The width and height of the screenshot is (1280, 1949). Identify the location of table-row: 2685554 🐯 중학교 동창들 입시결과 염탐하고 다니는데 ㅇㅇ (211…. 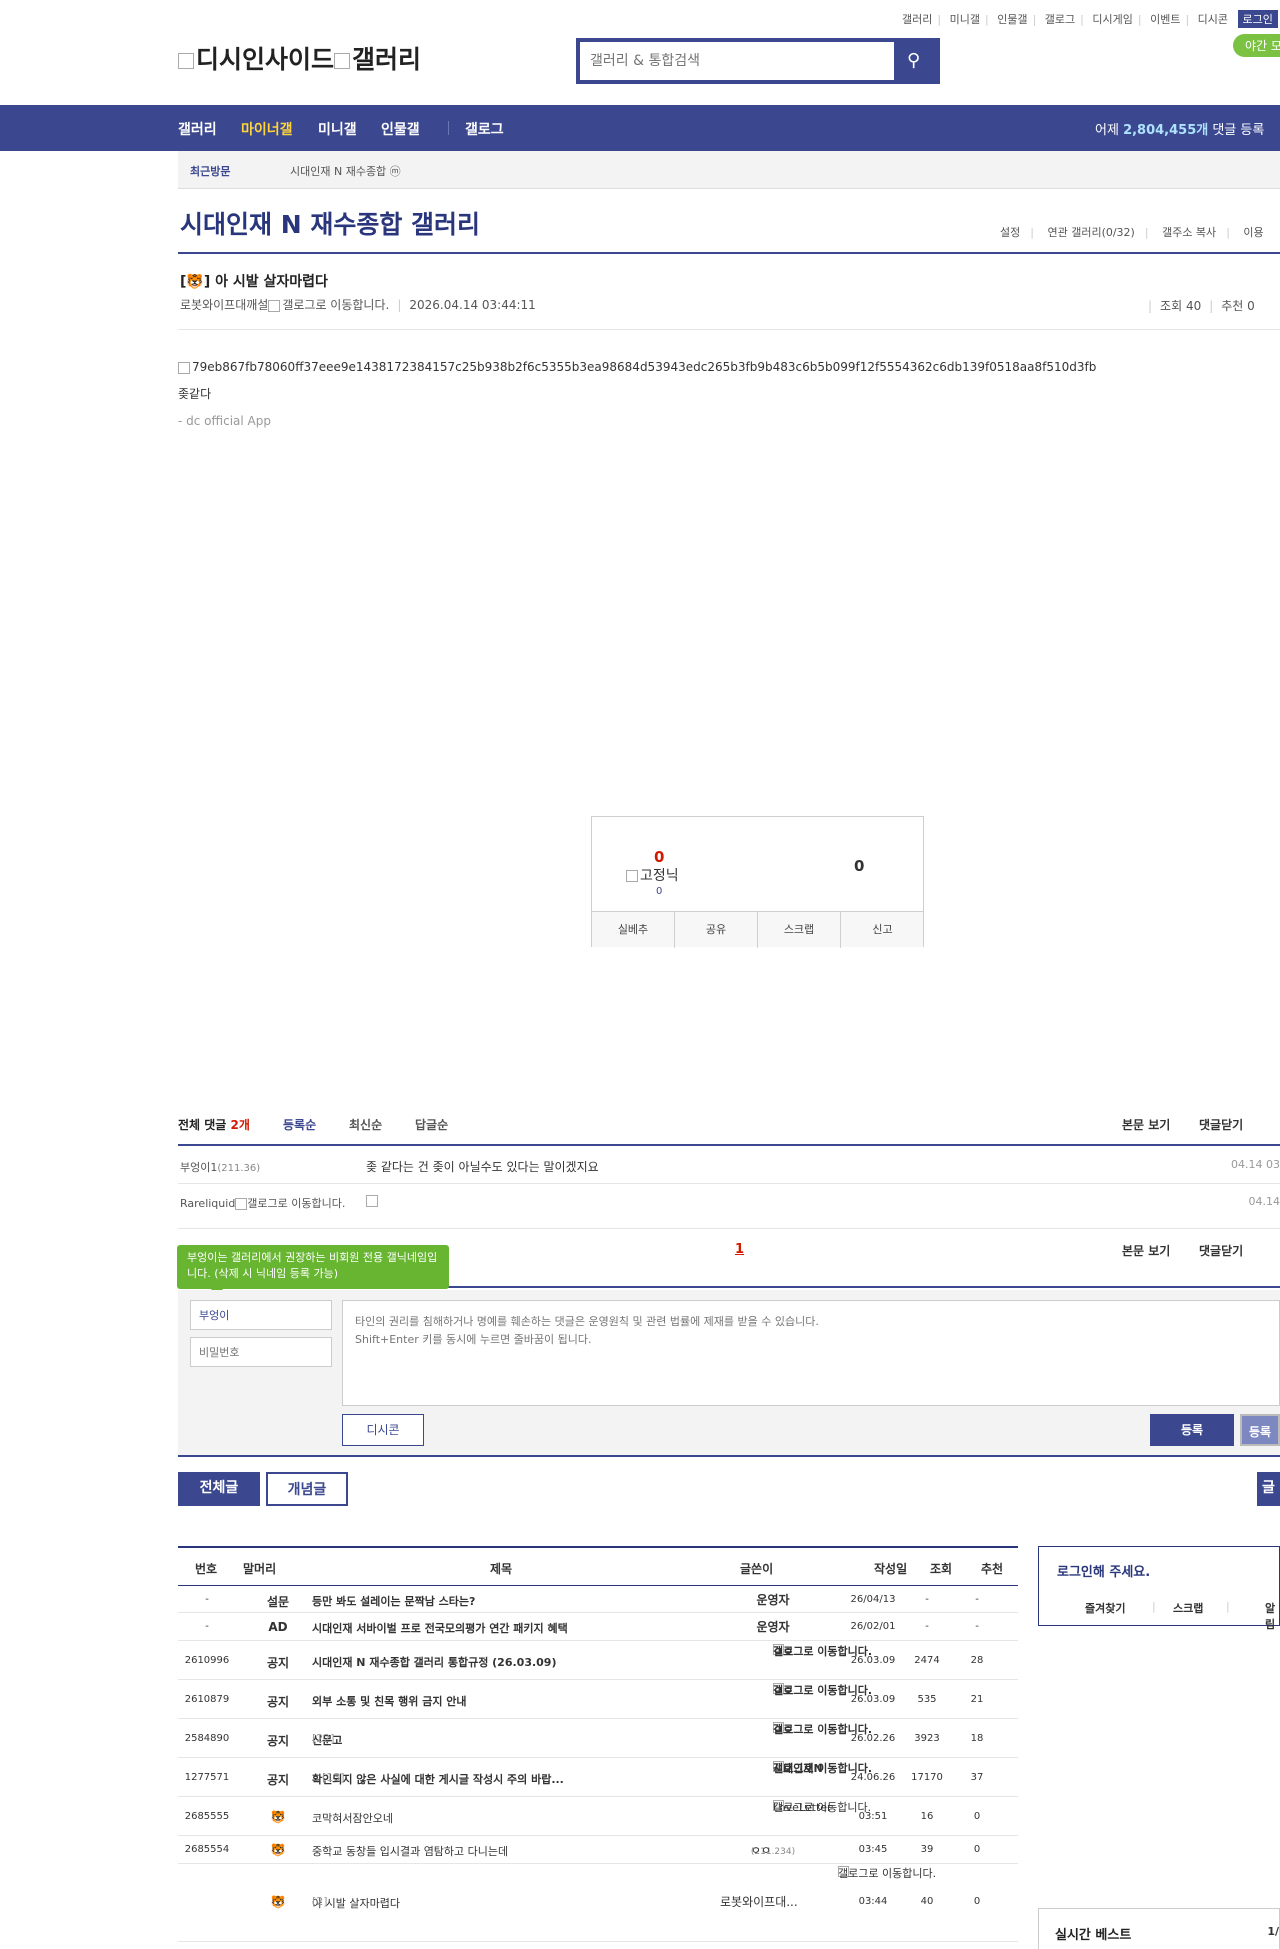
(598, 1850).